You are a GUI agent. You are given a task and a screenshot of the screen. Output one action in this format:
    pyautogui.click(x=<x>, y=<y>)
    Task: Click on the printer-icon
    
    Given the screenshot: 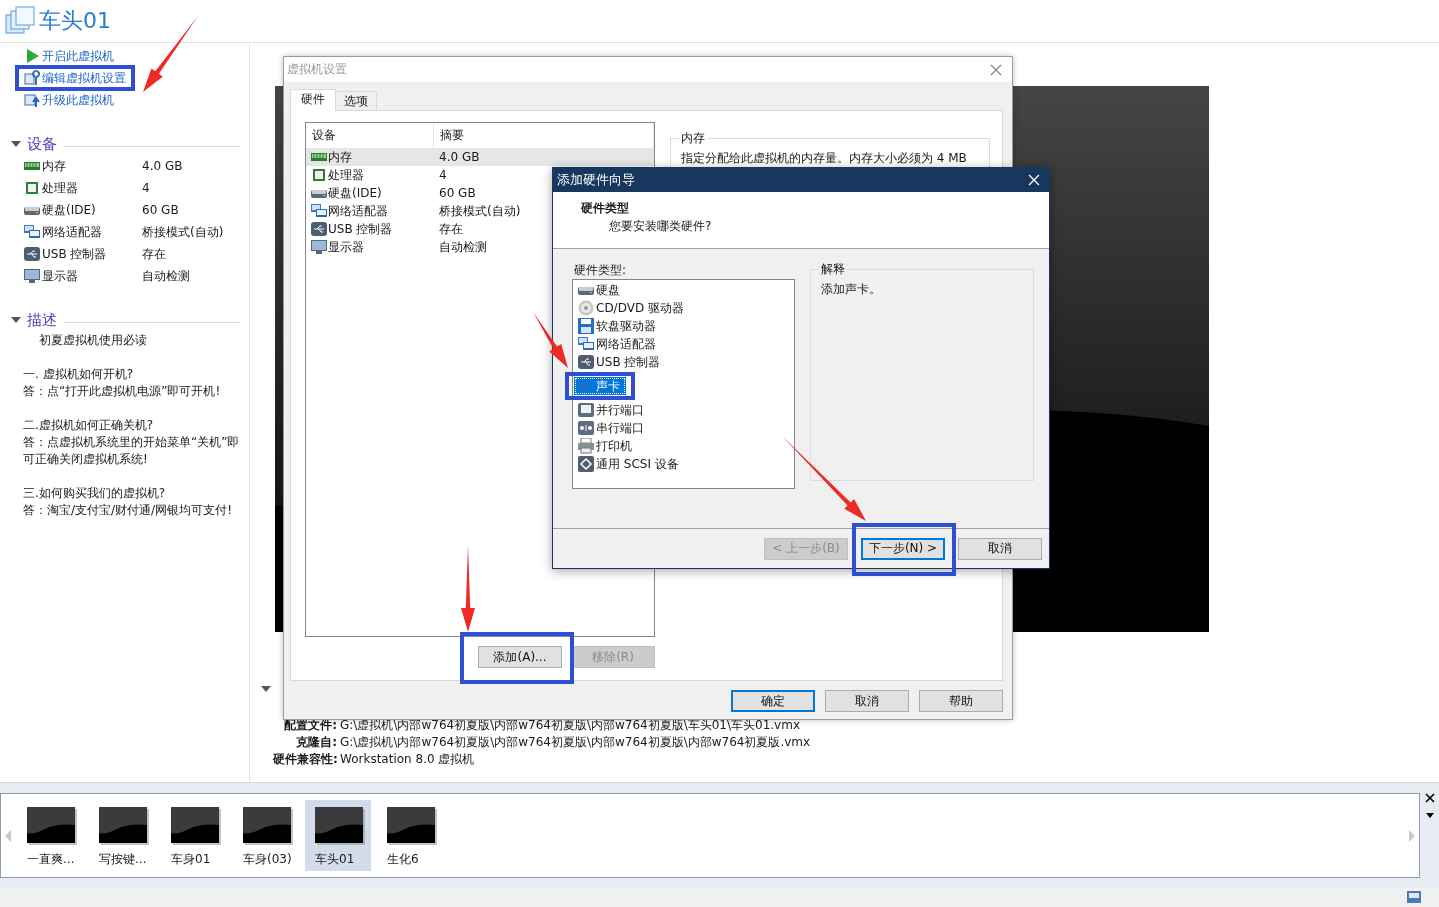 What is the action you would take?
    pyautogui.click(x=586, y=446)
    